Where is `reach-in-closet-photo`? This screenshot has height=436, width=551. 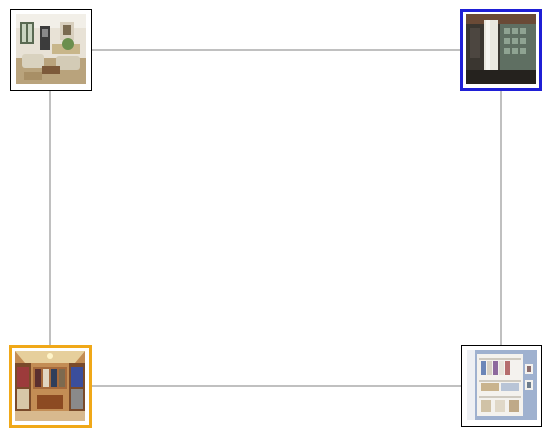
reach-in-closet-photo is located at coordinates (502, 385).